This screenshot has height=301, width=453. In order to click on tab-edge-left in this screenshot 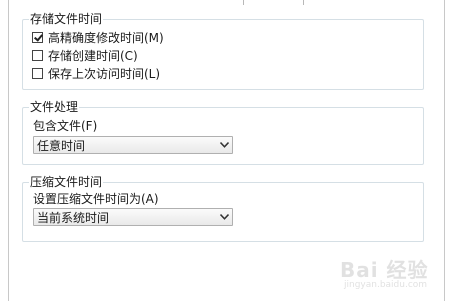, I will do `click(243, 2)`.